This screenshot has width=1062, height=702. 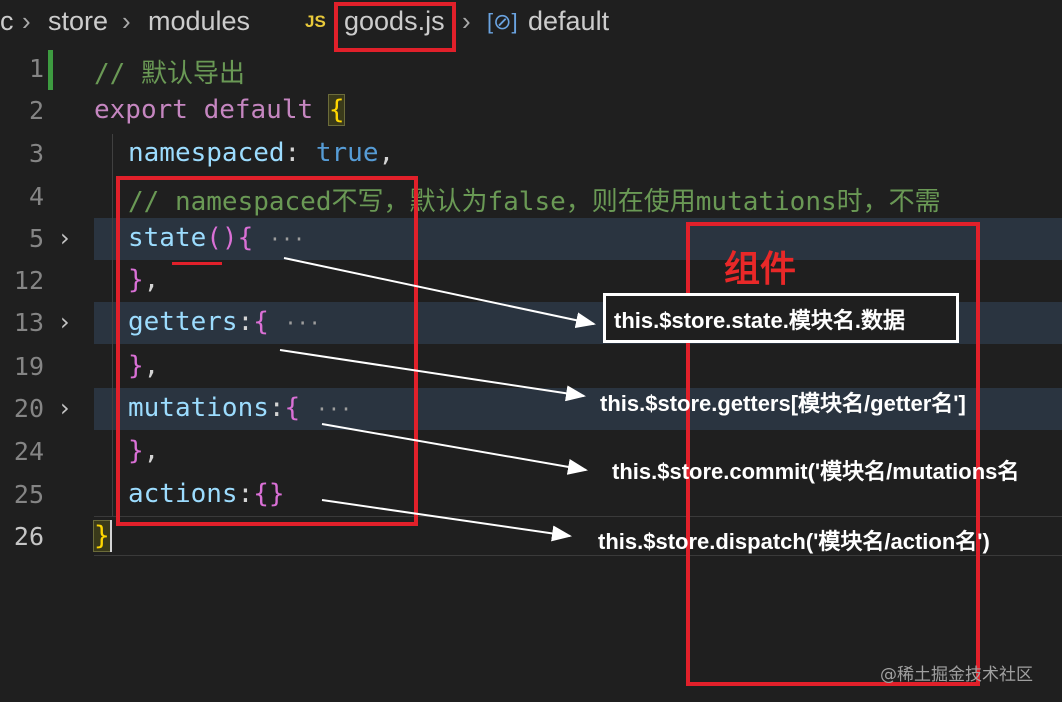 I want to click on state-arrow, so click(x=439, y=293).